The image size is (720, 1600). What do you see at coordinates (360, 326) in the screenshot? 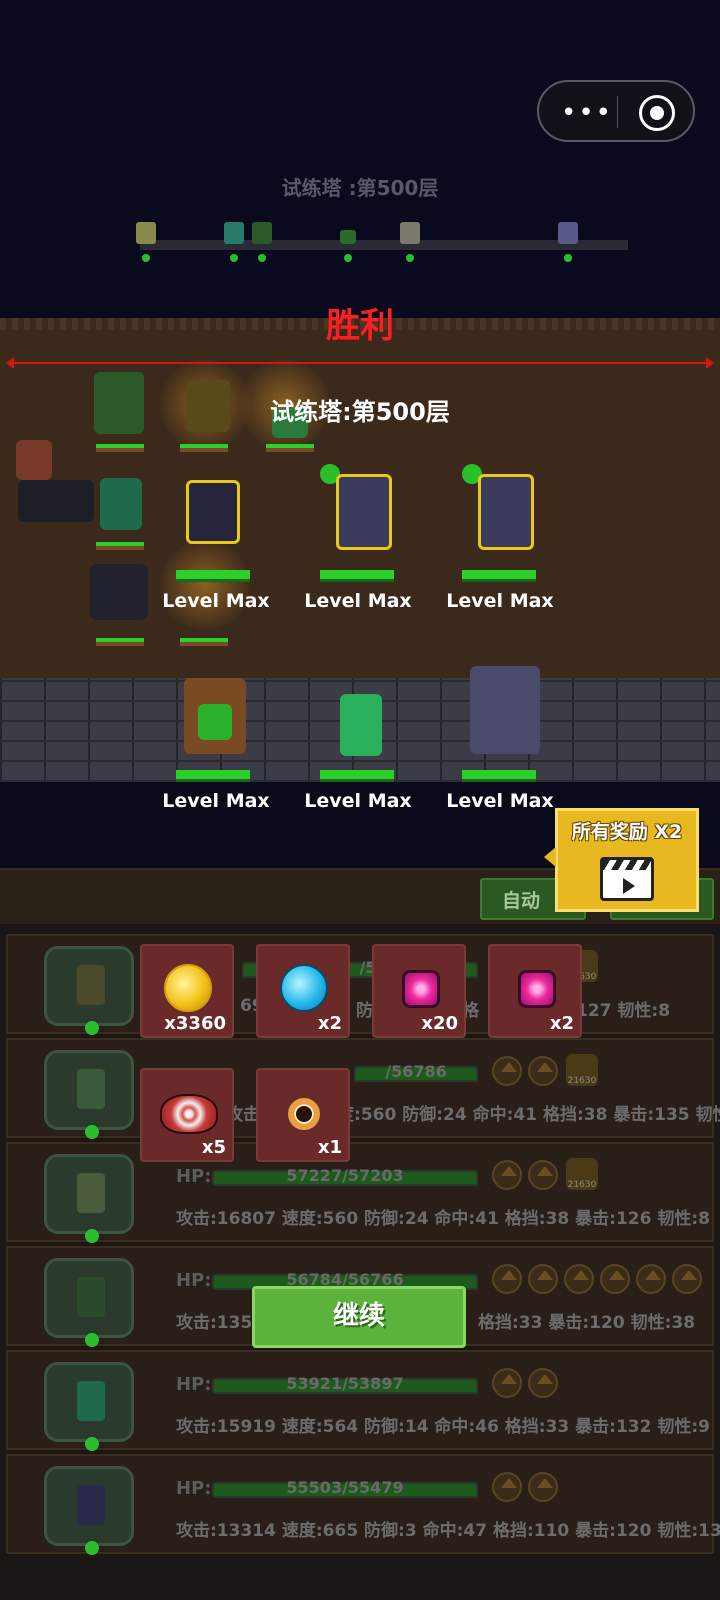
I see `victory-title: 胜利` at bounding box center [360, 326].